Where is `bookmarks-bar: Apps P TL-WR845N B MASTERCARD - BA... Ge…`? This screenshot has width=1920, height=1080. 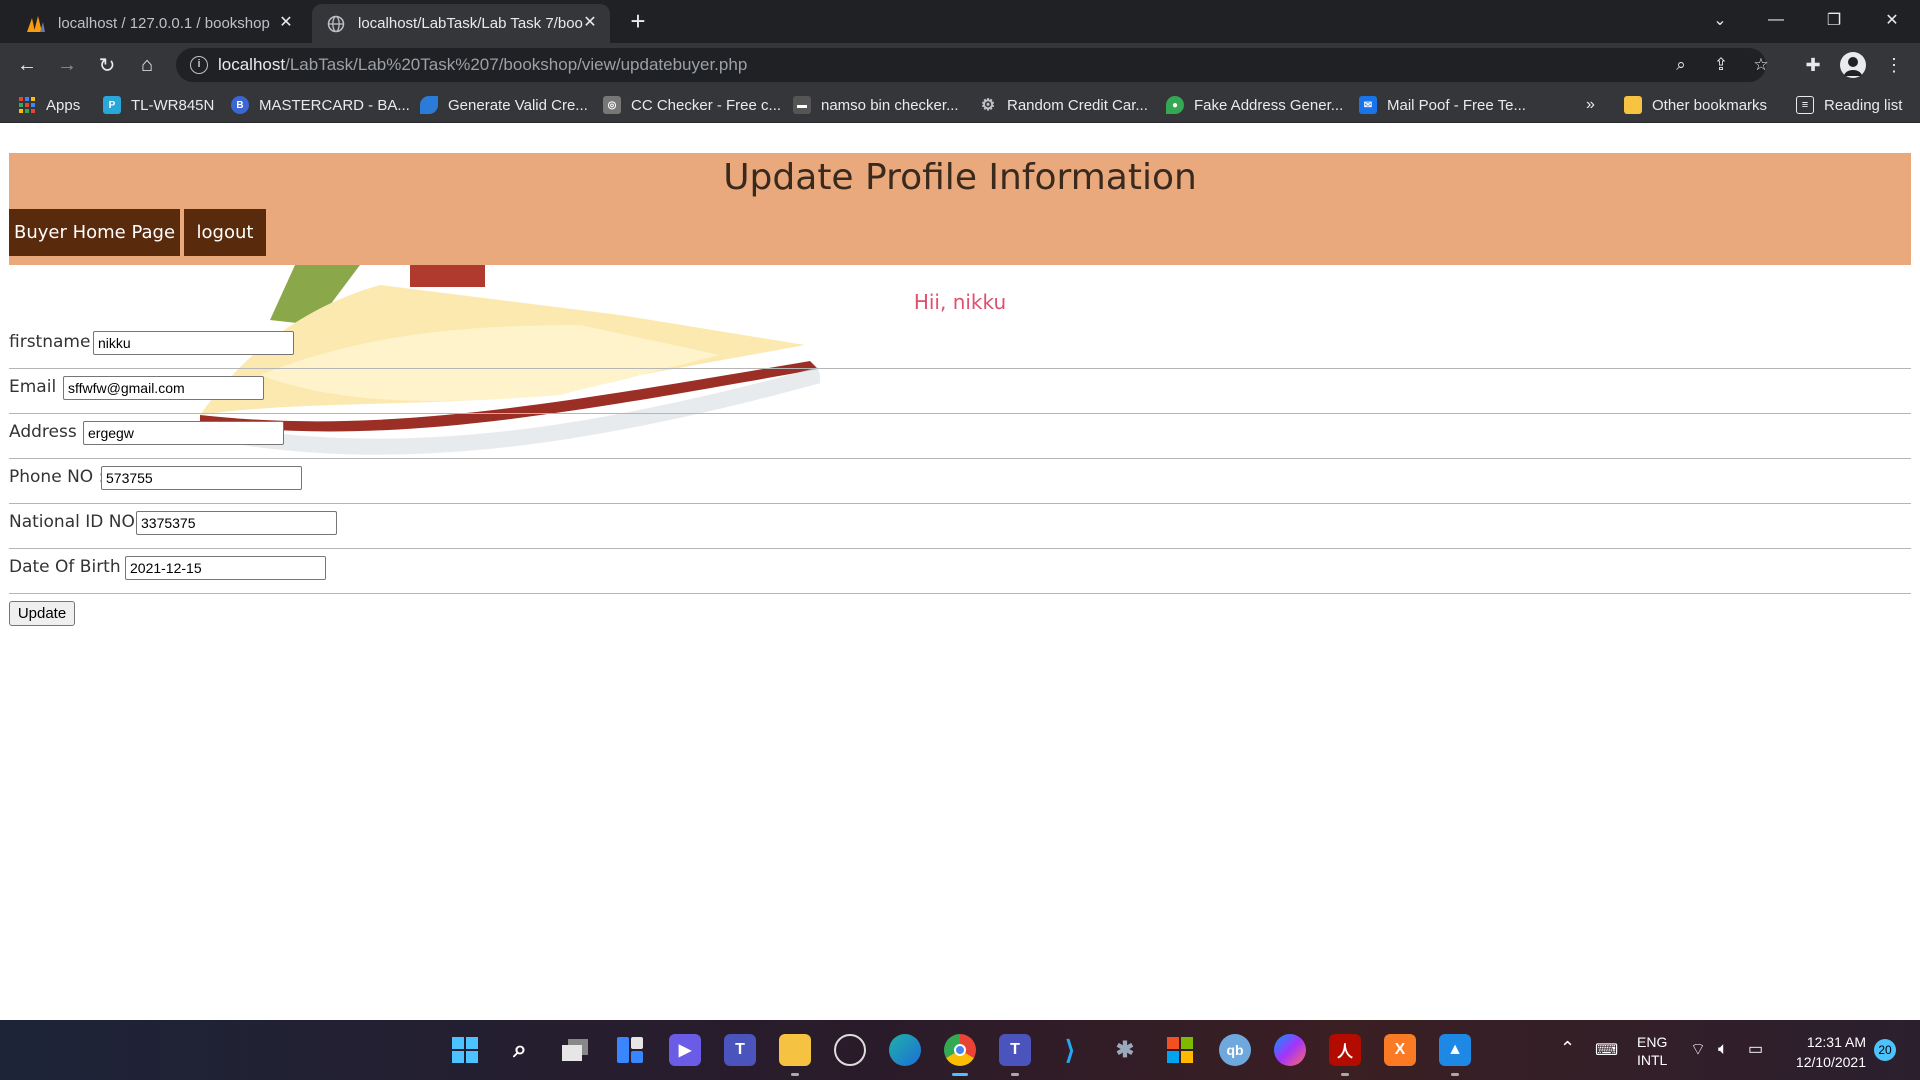 bookmarks-bar: Apps P TL-WR845N B MASTERCARD - BA... Ge… is located at coordinates (960, 105).